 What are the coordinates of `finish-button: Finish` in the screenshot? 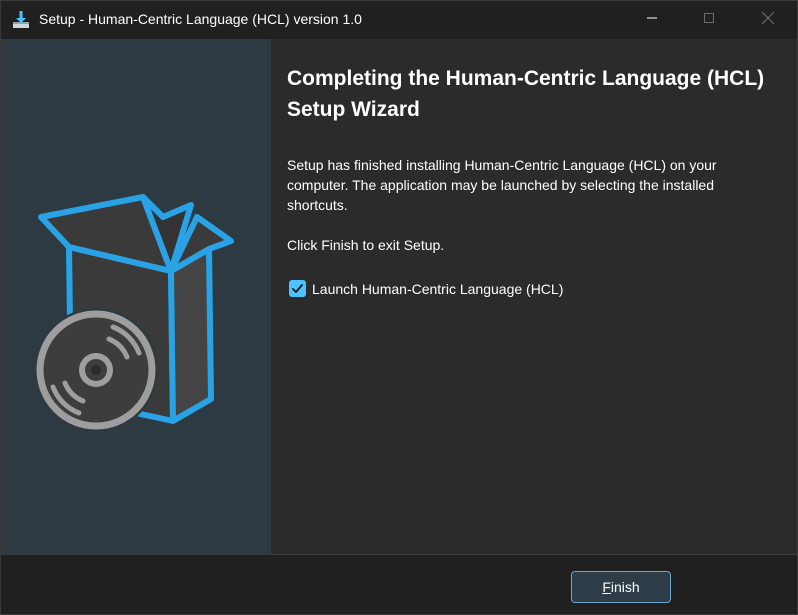 It's located at (621, 587).